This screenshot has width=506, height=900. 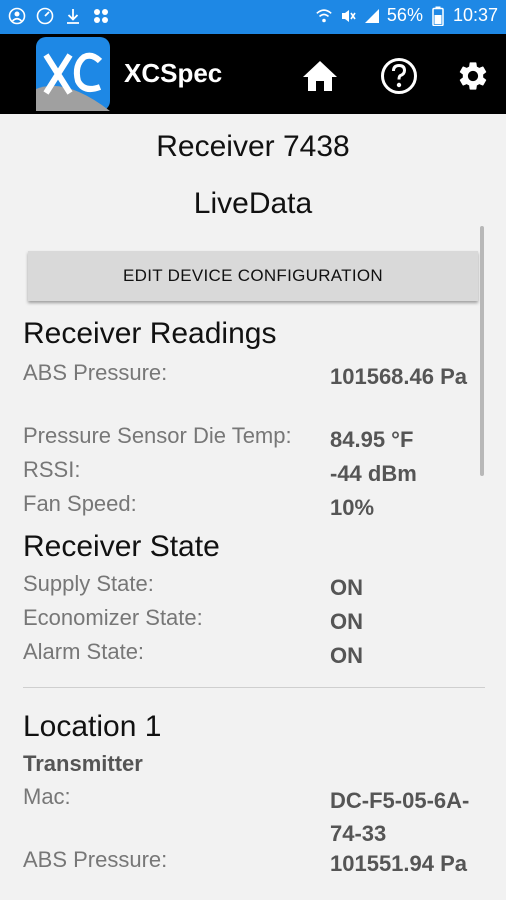 I want to click on reading-label: Fan Speed:, so click(x=80, y=503).